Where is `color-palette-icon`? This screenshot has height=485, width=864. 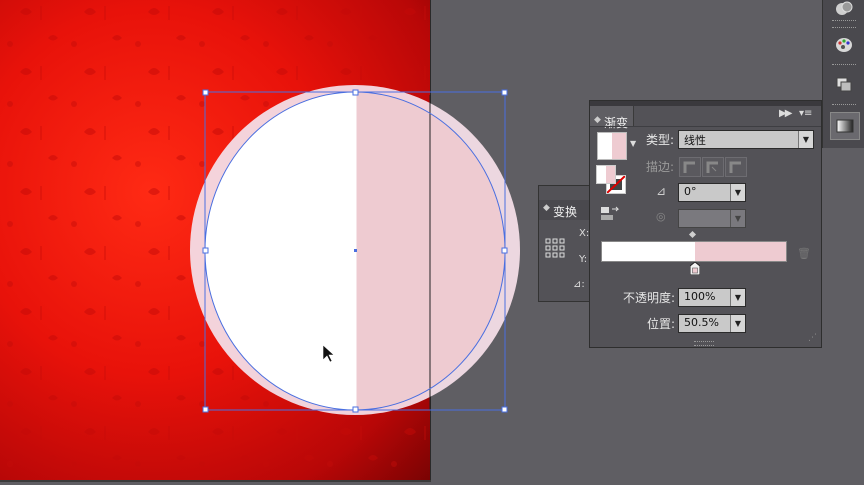
color-palette-icon is located at coordinates (844, 45).